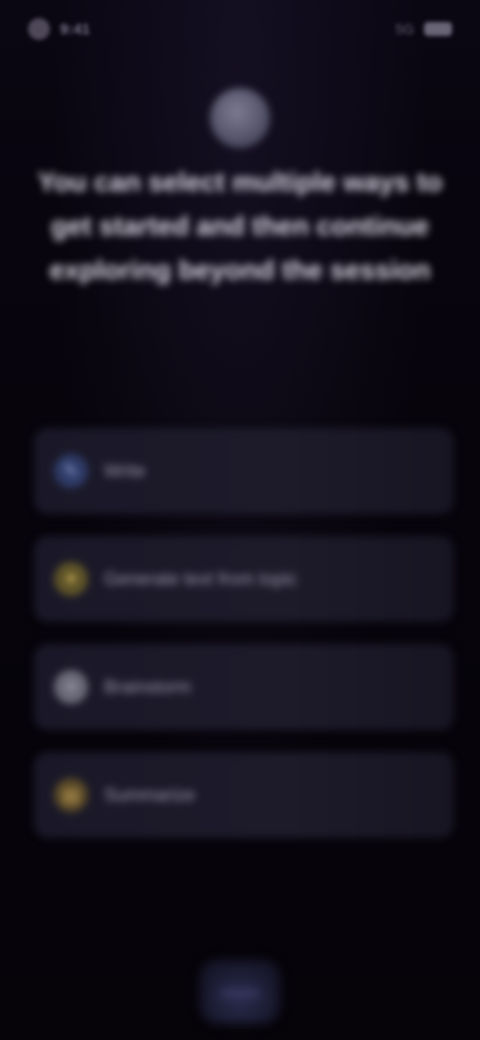 Image resolution: width=480 pixels, height=1040 pixels. I want to click on option-label: Brainstorm, so click(148, 686).